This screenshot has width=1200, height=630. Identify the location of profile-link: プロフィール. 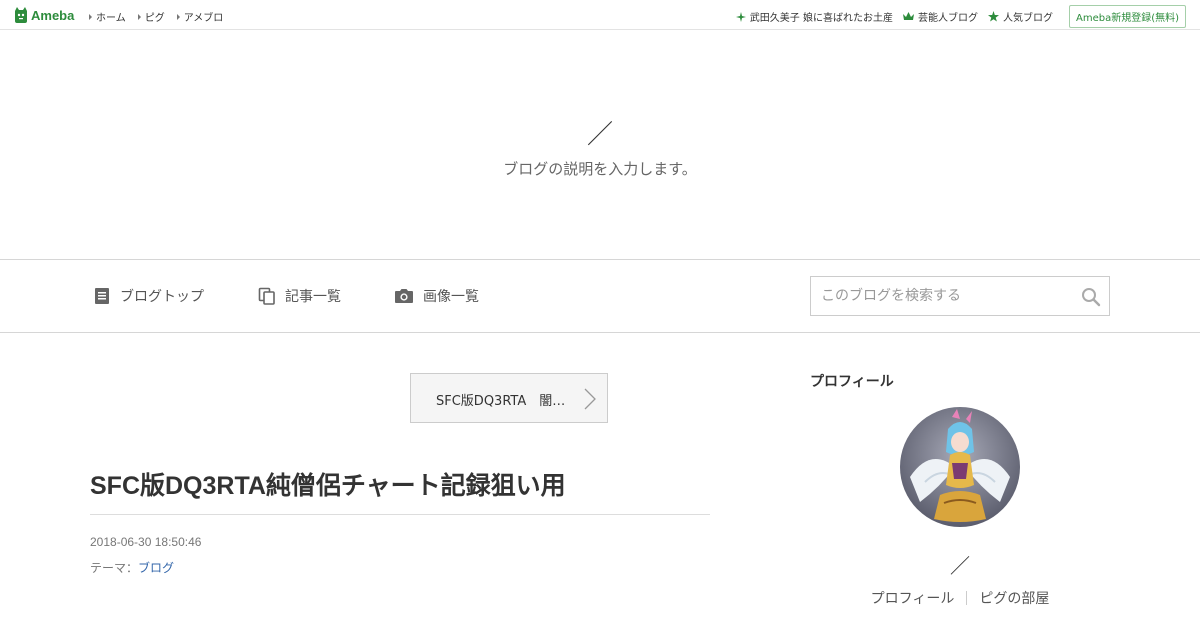
(913, 598).